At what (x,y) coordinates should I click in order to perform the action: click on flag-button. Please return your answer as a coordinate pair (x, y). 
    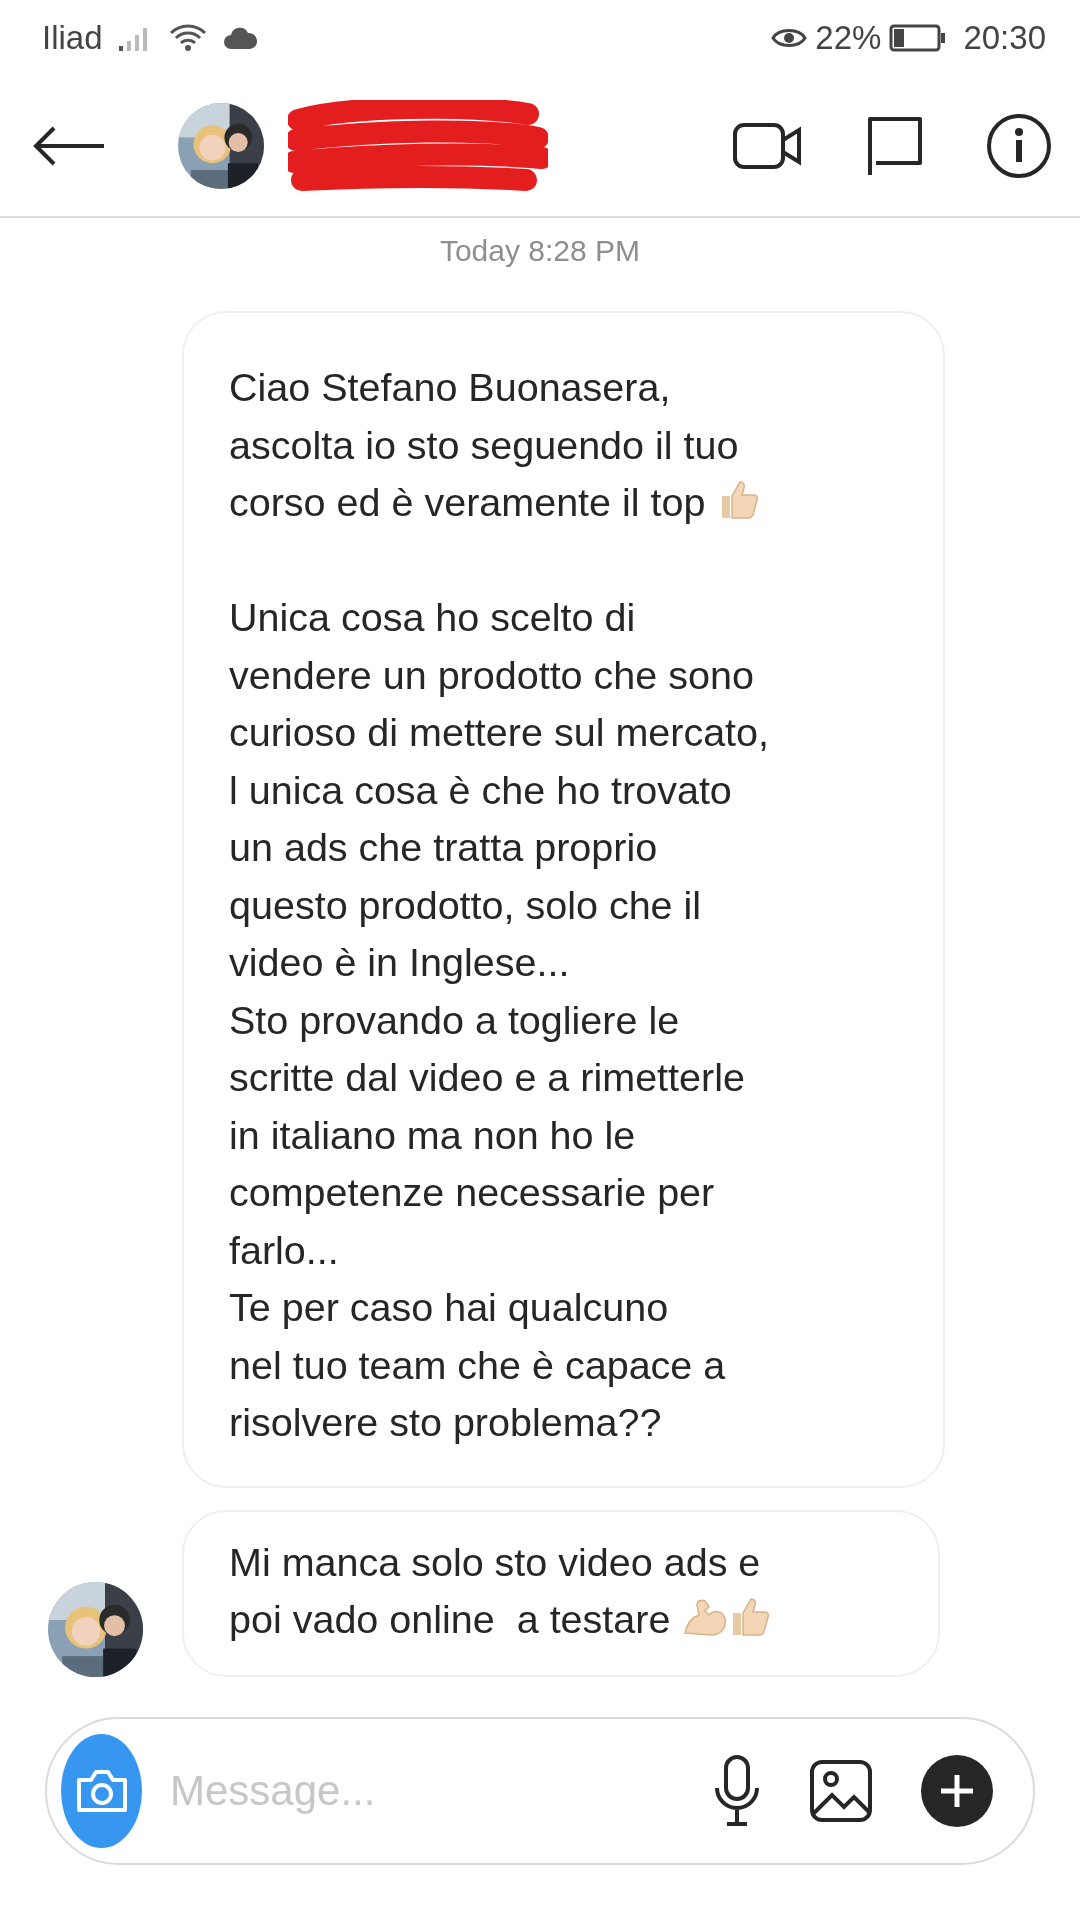
    Looking at the image, I should click on (895, 146).